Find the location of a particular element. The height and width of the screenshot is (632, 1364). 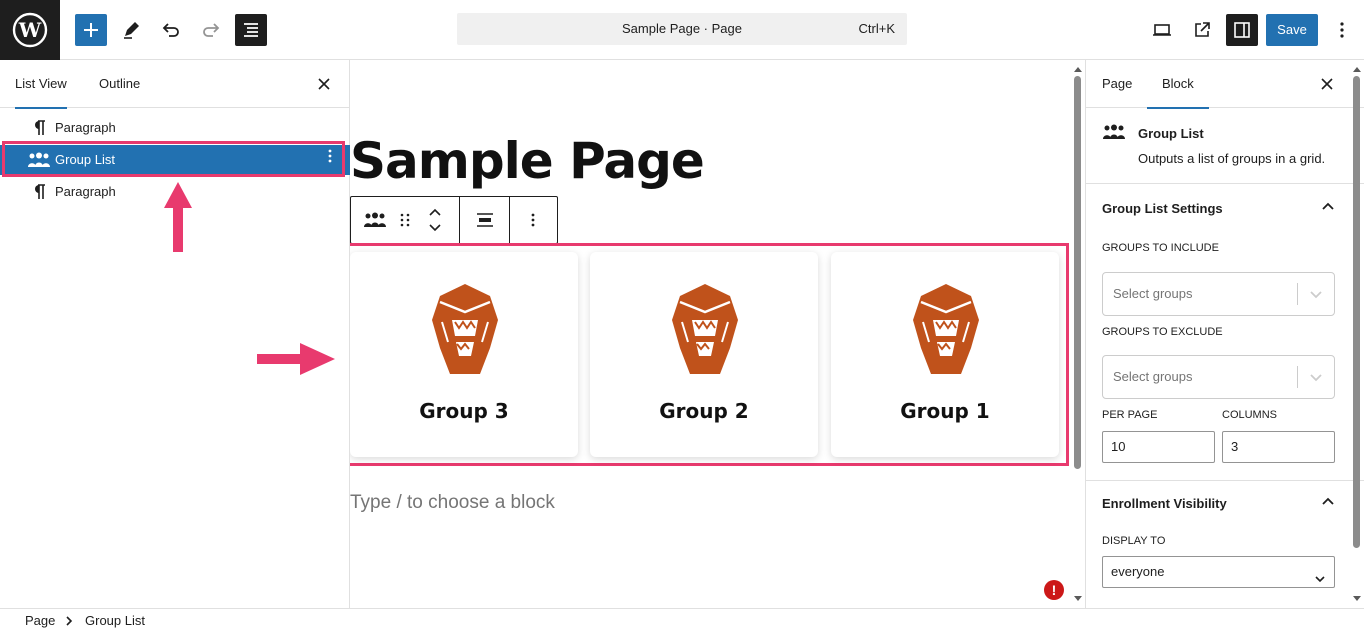

settings-sidebar-toggle is located at coordinates (1242, 30).